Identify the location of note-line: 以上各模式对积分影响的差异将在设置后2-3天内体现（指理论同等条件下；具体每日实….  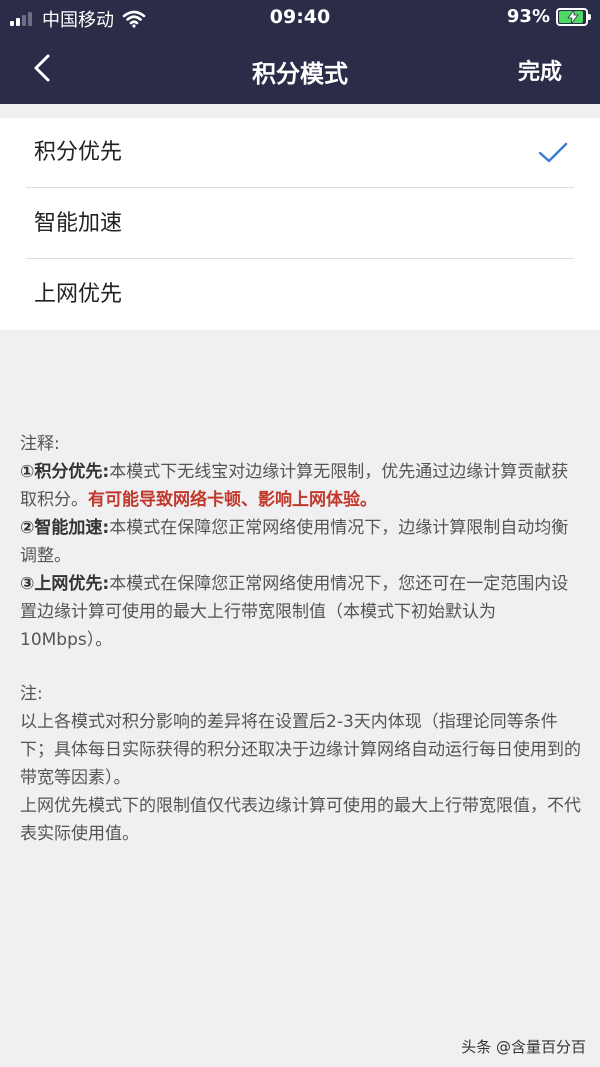
(300, 750).